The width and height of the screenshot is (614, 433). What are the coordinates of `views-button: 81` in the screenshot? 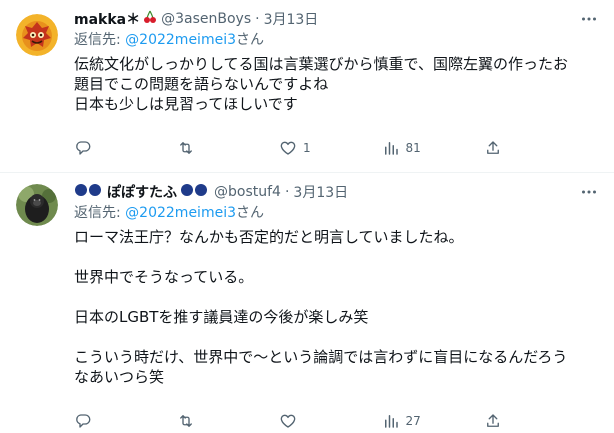 It's located at (412, 148).